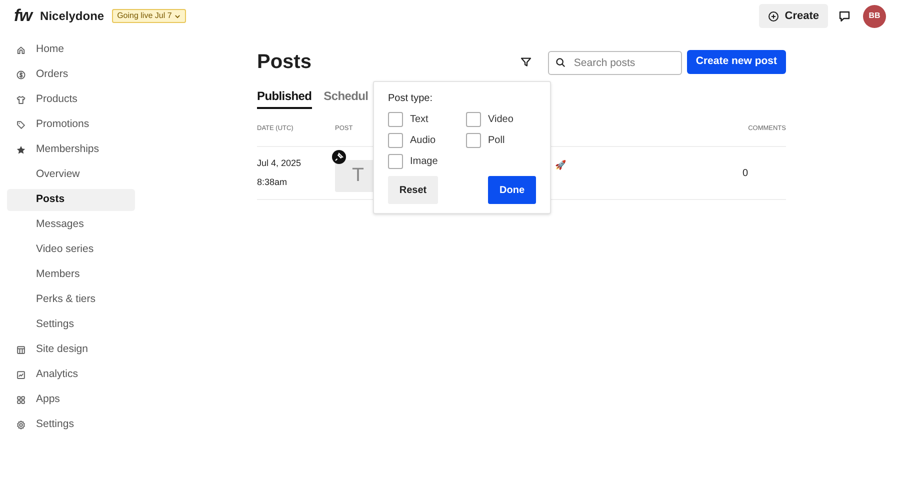 This screenshot has width=900, height=484. I want to click on grid-icon, so click(21, 400).